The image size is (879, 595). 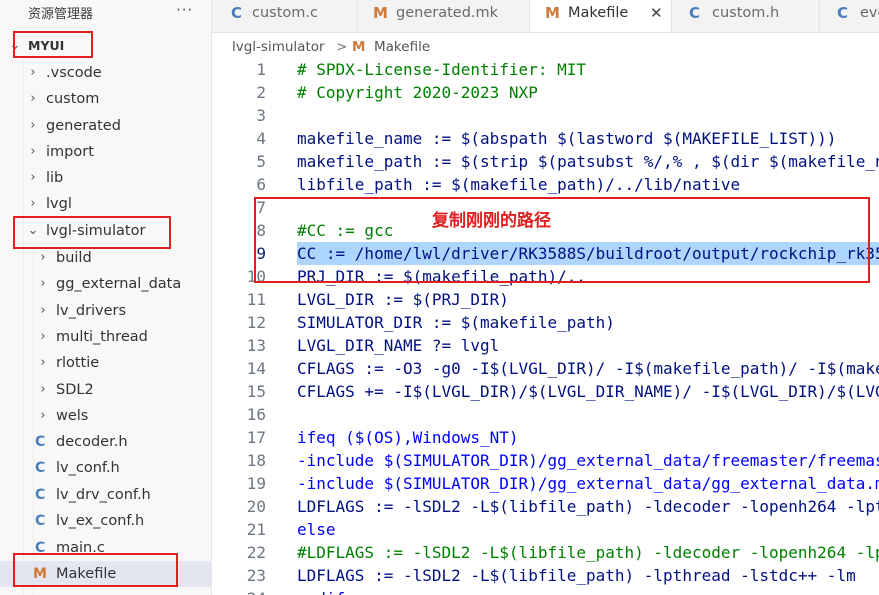 What do you see at coordinates (40, 574) in the screenshot?
I see `makefile-icon: M` at bounding box center [40, 574].